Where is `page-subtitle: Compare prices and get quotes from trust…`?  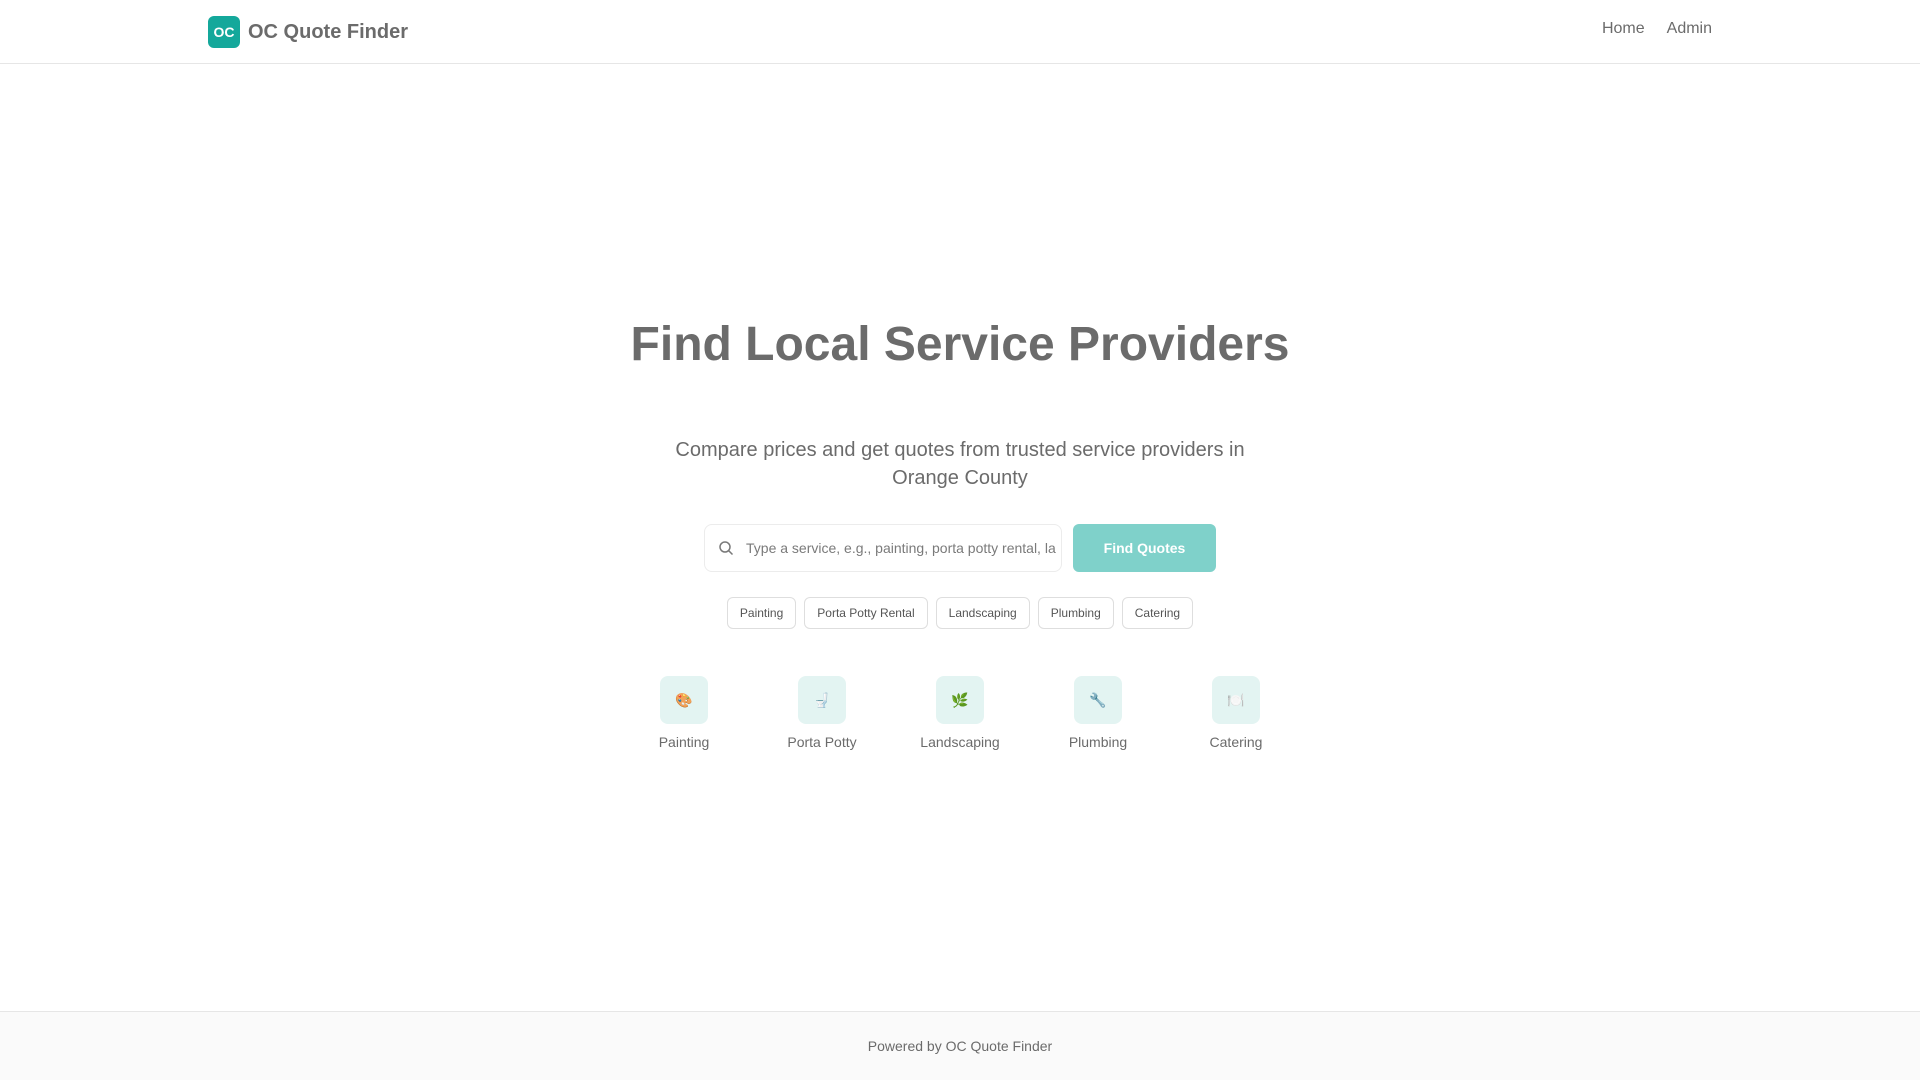 page-subtitle: Compare prices and get quotes from trust… is located at coordinates (960, 464).